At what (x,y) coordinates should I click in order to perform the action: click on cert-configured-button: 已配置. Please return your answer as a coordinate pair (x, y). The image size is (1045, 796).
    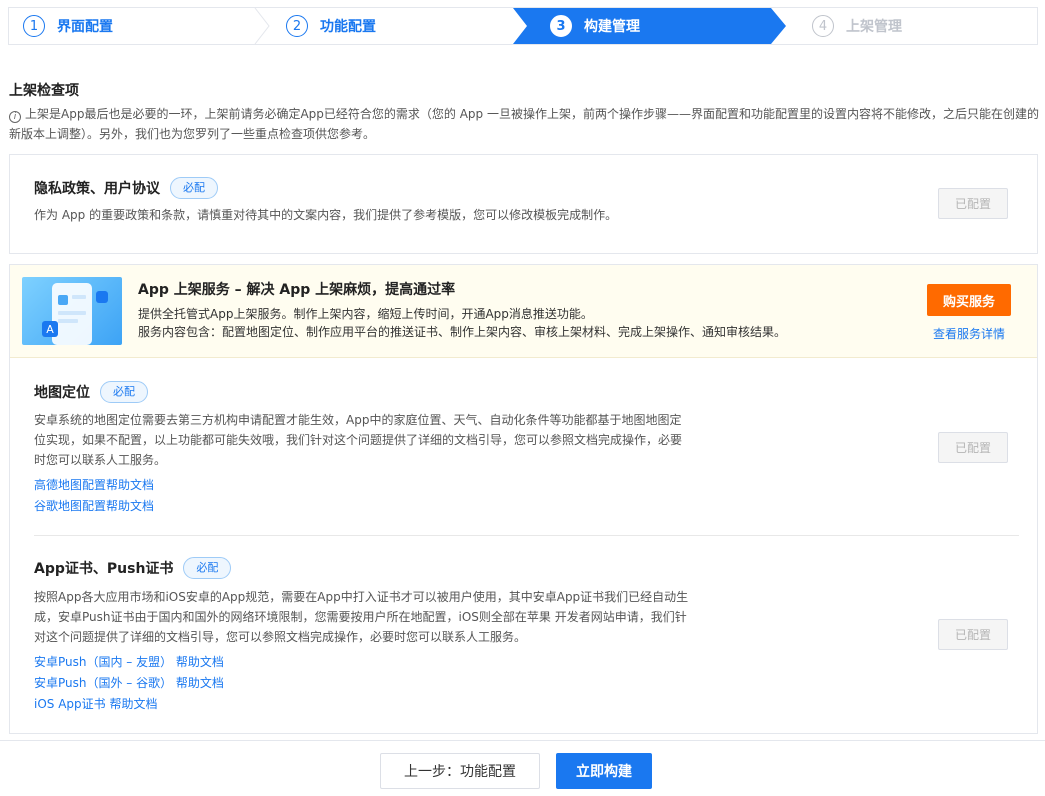
    Looking at the image, I should click on (973, 634).